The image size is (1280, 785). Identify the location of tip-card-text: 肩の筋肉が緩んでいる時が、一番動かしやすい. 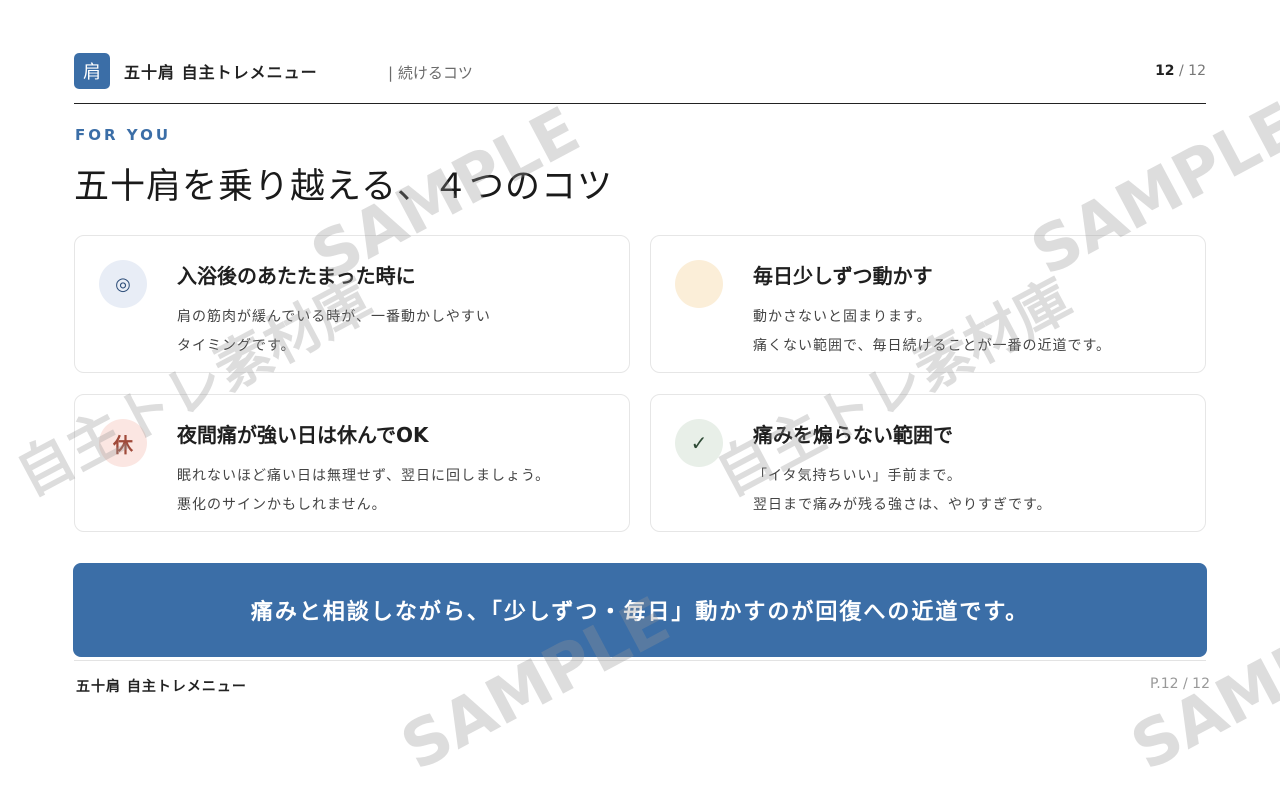
(334, 317).